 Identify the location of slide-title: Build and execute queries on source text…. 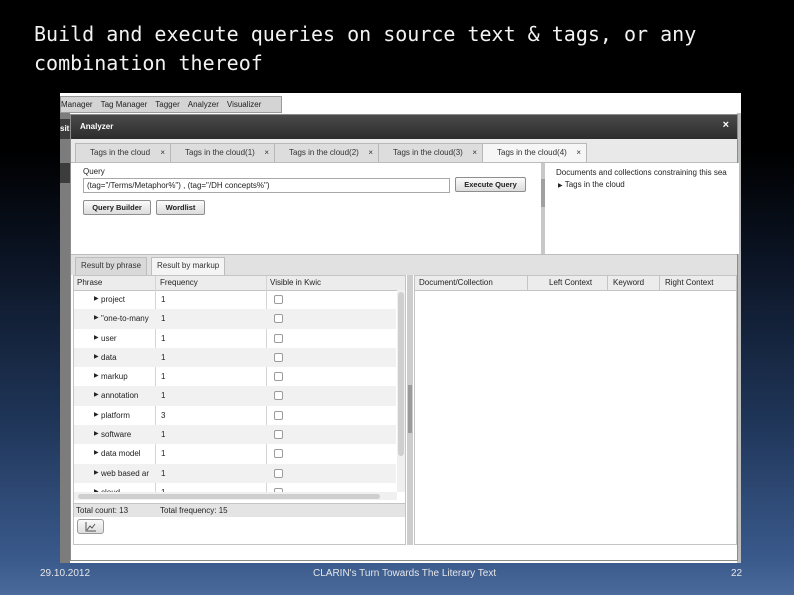
(365, 48).